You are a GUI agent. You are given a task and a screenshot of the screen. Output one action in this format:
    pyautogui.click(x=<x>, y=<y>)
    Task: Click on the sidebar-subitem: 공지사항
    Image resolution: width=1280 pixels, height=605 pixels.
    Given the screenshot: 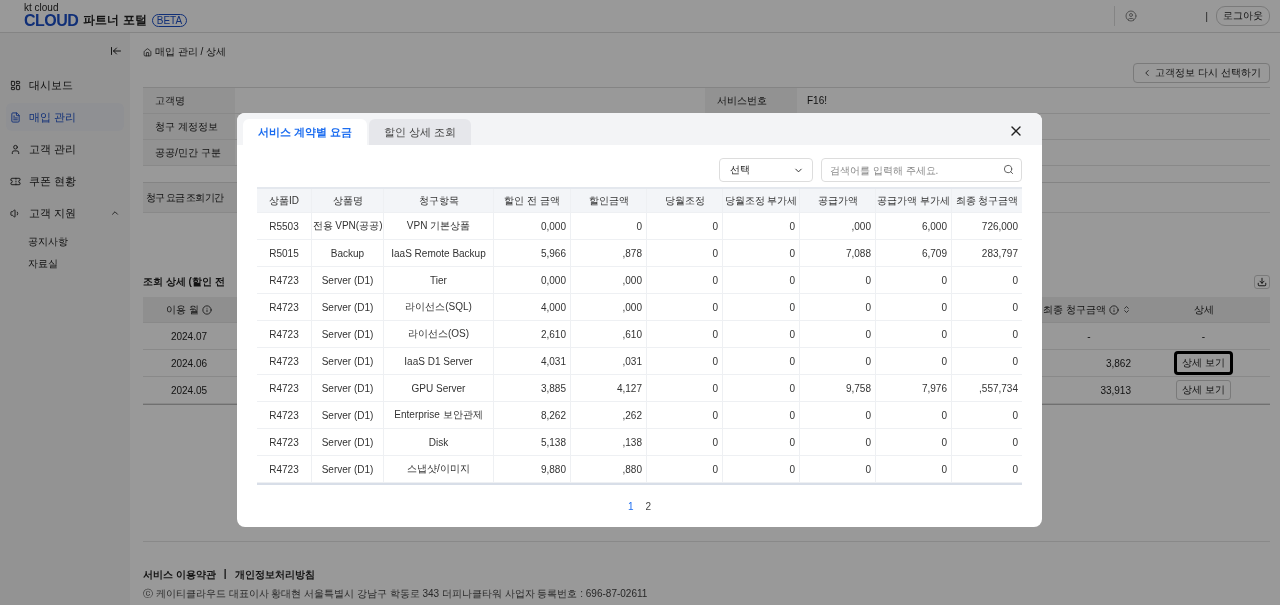 What is the action you would take?
    pyautogui.click(x=65, y=242)
    